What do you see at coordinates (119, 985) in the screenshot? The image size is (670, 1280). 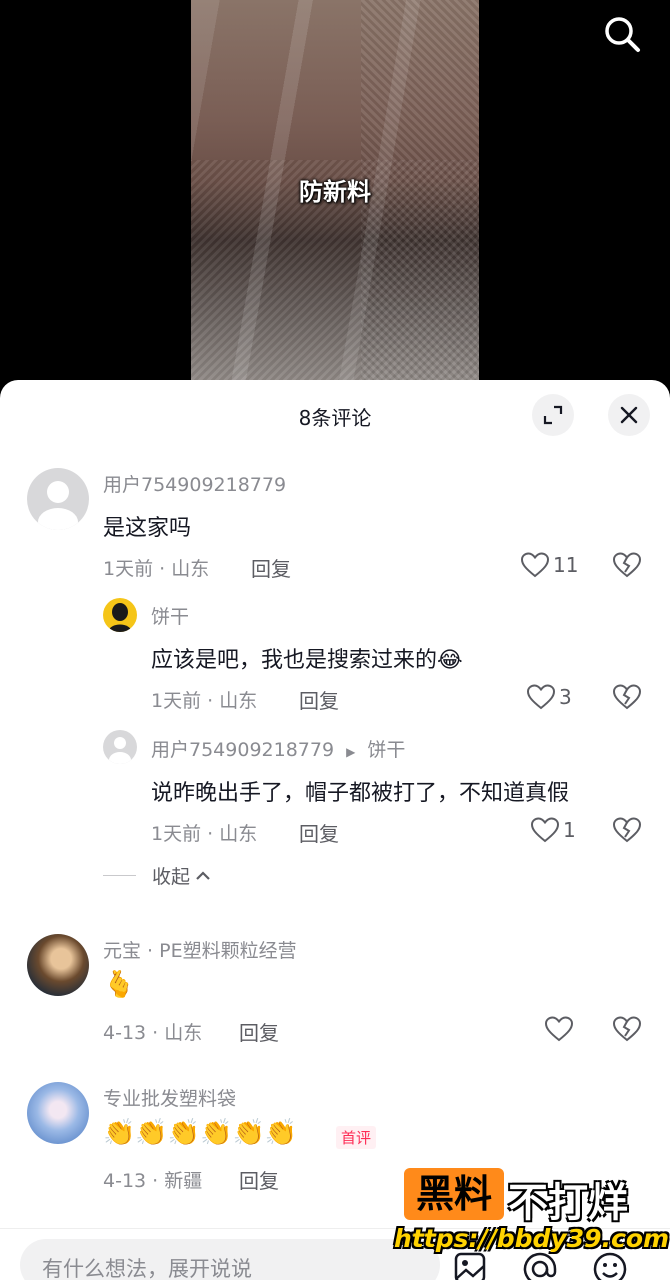 I see `comment-text: 🫰` at bounding box center [119, 985].